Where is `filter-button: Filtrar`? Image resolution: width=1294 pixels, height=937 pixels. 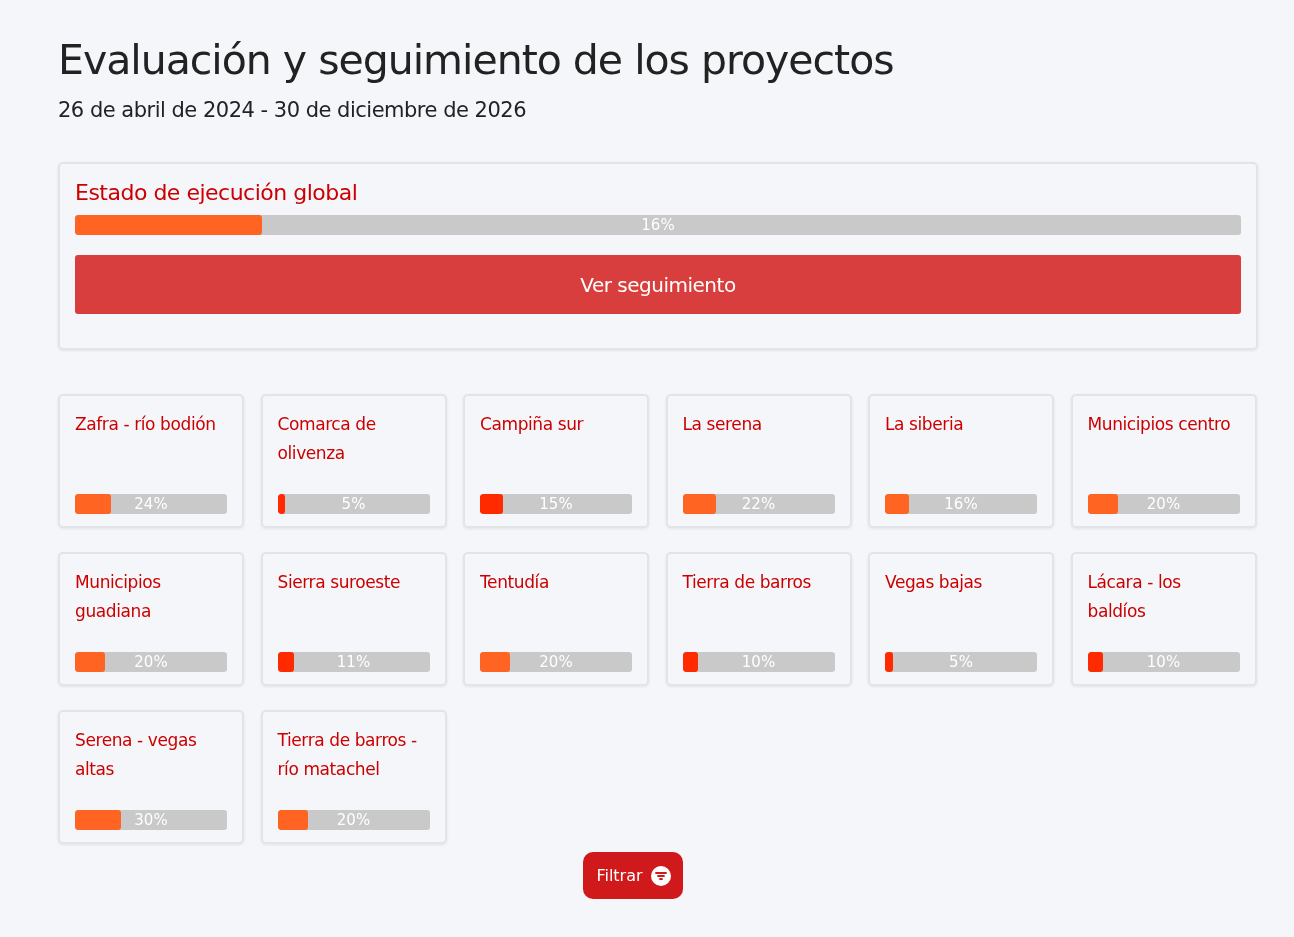 filter-button: Filtrar is located at coordinates (633, 875).